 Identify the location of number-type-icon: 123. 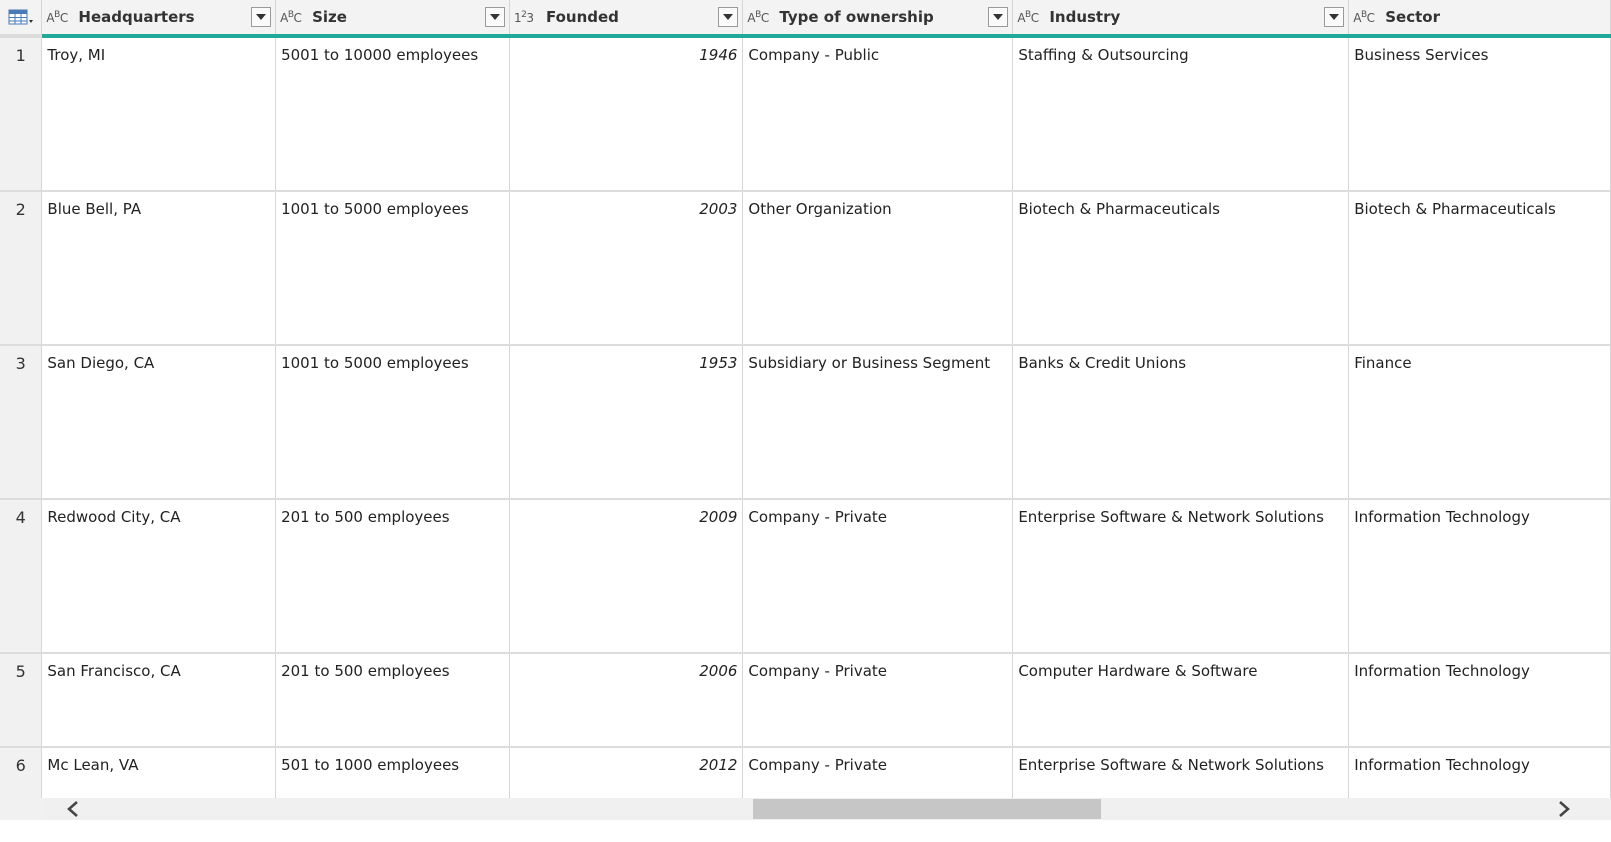
(526, 17).